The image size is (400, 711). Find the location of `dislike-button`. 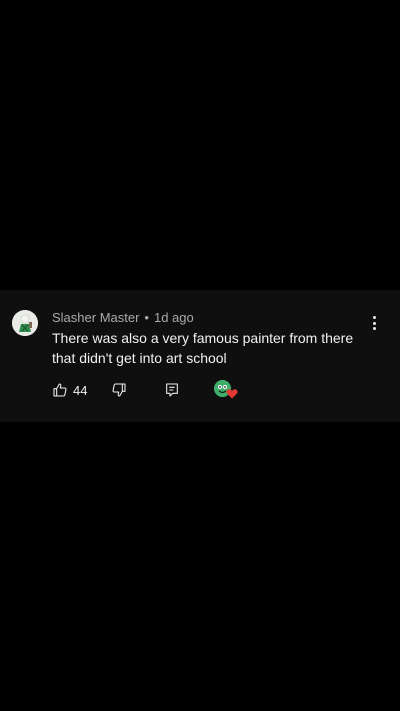

dislike-button is located at coordinates (120, 390).